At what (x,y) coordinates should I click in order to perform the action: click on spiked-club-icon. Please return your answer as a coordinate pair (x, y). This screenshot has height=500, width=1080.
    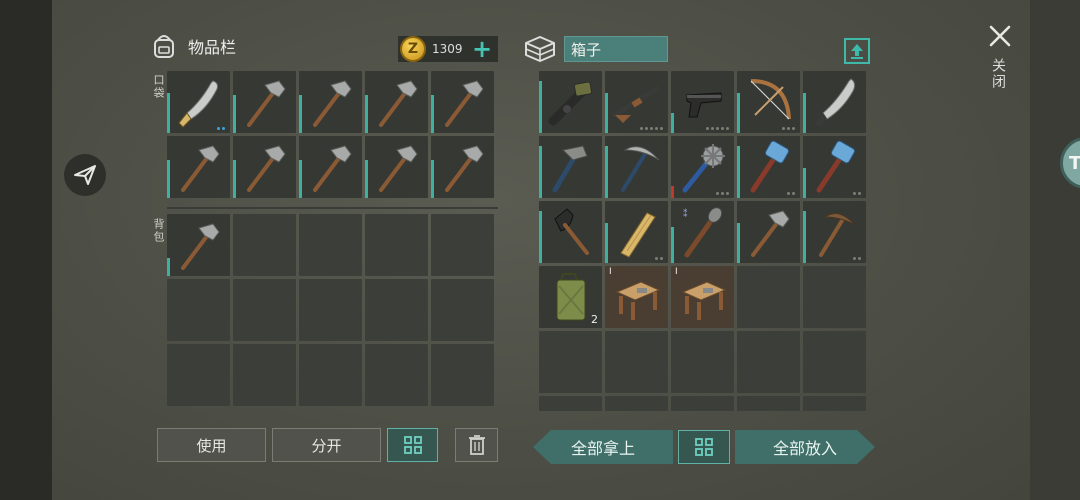
    Looking at the image, I should click on (703, 168).